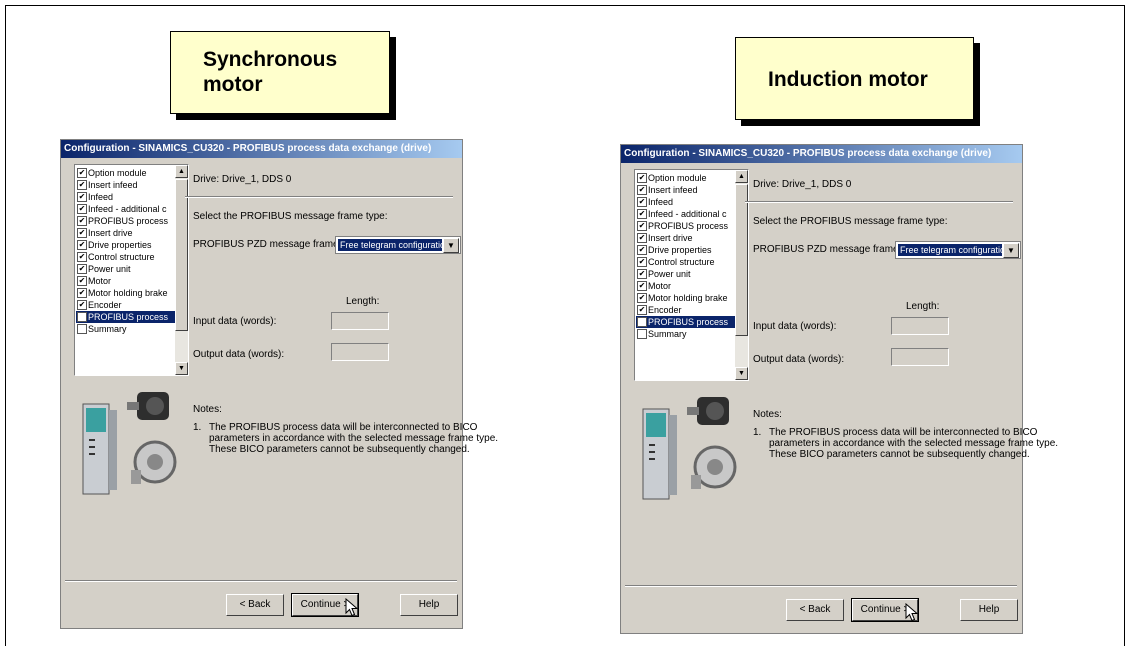 This screenshot has width=1130, height=646. What do you see at coordinates (670, 238) in the screenshot?
I see `nav-item-label: Insert drive` at bounding box center [670, 238].